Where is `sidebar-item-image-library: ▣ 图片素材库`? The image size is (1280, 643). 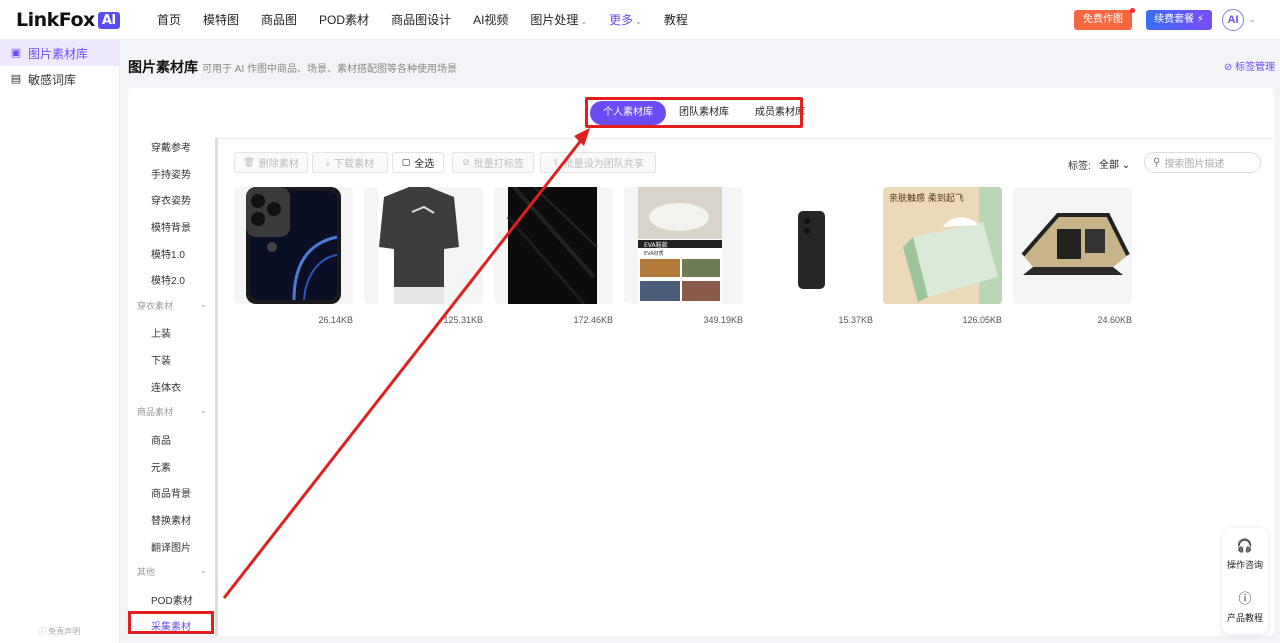
sidebar-item-image-library: ▣ 图片素材库 is located at coordinates (60, 53).